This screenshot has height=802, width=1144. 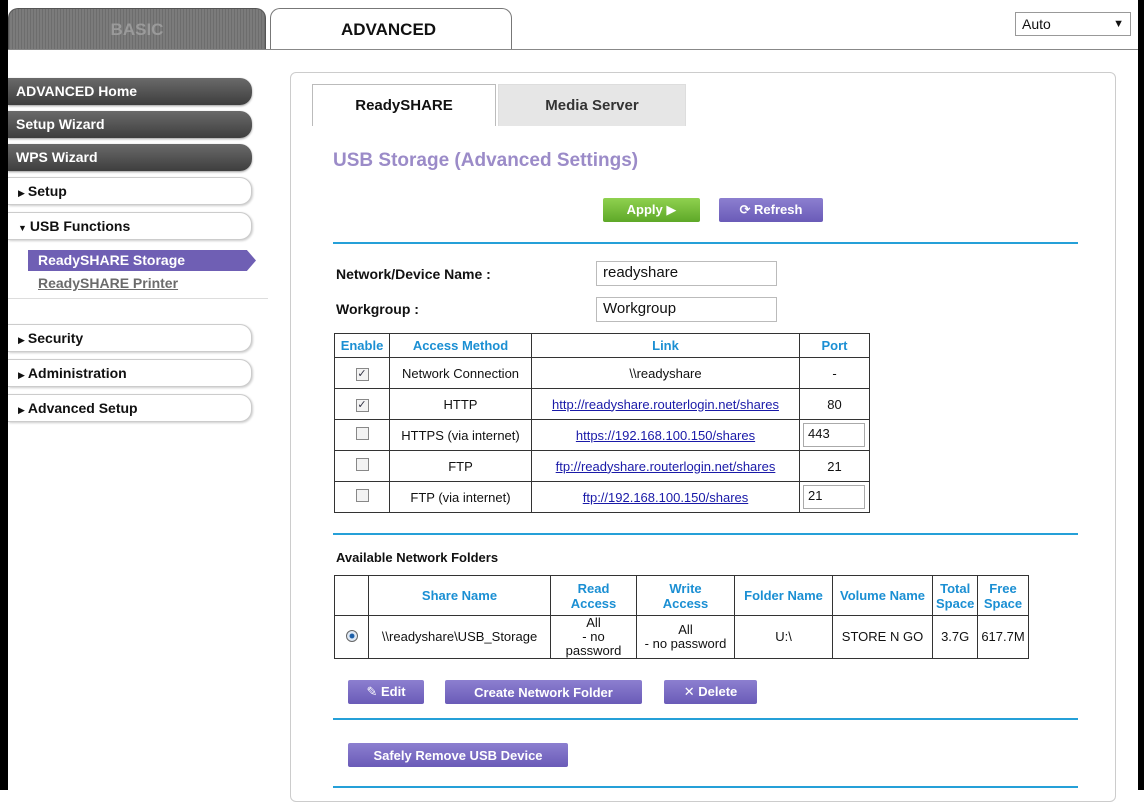 I want to click on sidebar-divider, so click(x=138, y=298).